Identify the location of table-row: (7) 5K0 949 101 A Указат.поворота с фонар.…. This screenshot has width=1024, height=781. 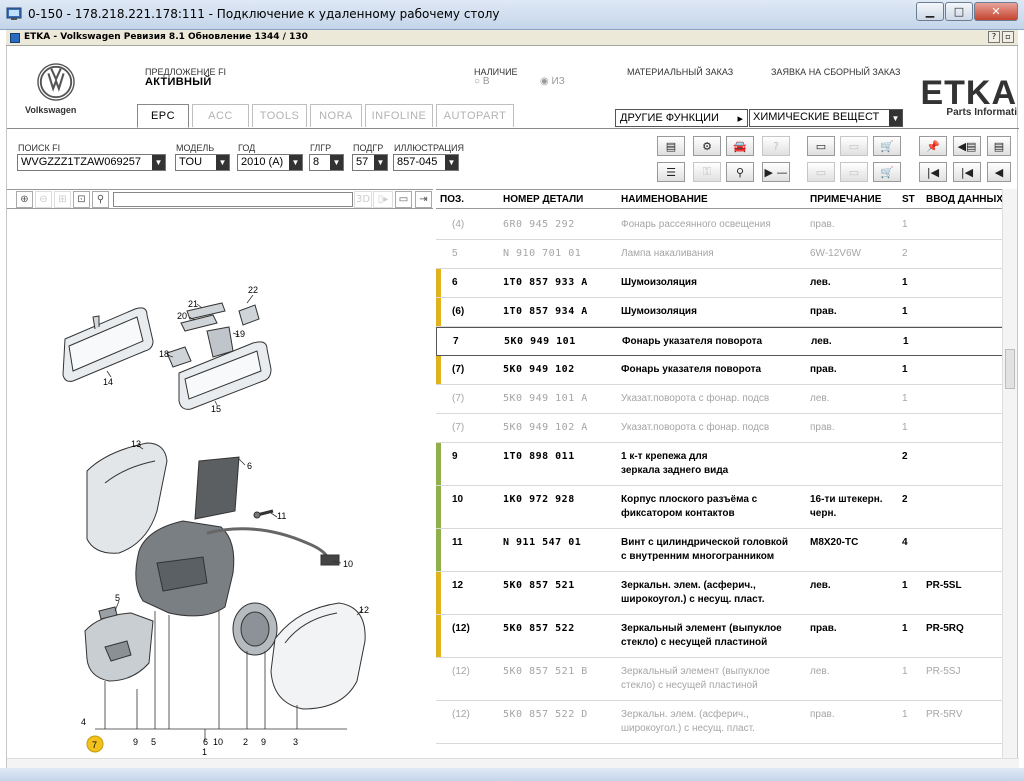
(720, 399).